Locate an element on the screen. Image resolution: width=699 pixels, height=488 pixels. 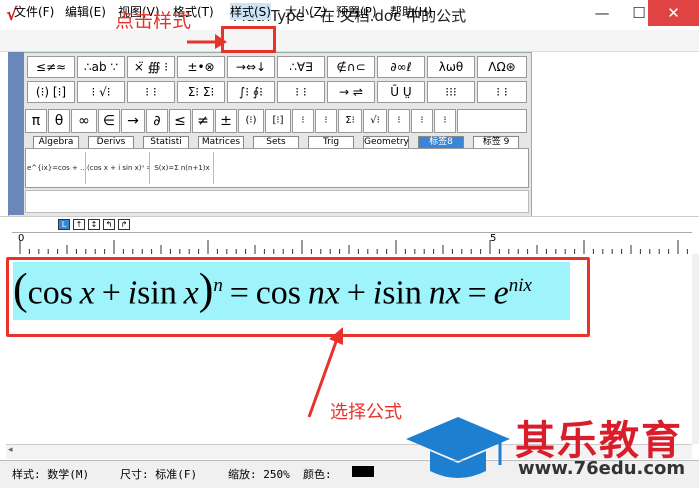
annotation-arrow-right-icon is located at coordinates (207, 41).